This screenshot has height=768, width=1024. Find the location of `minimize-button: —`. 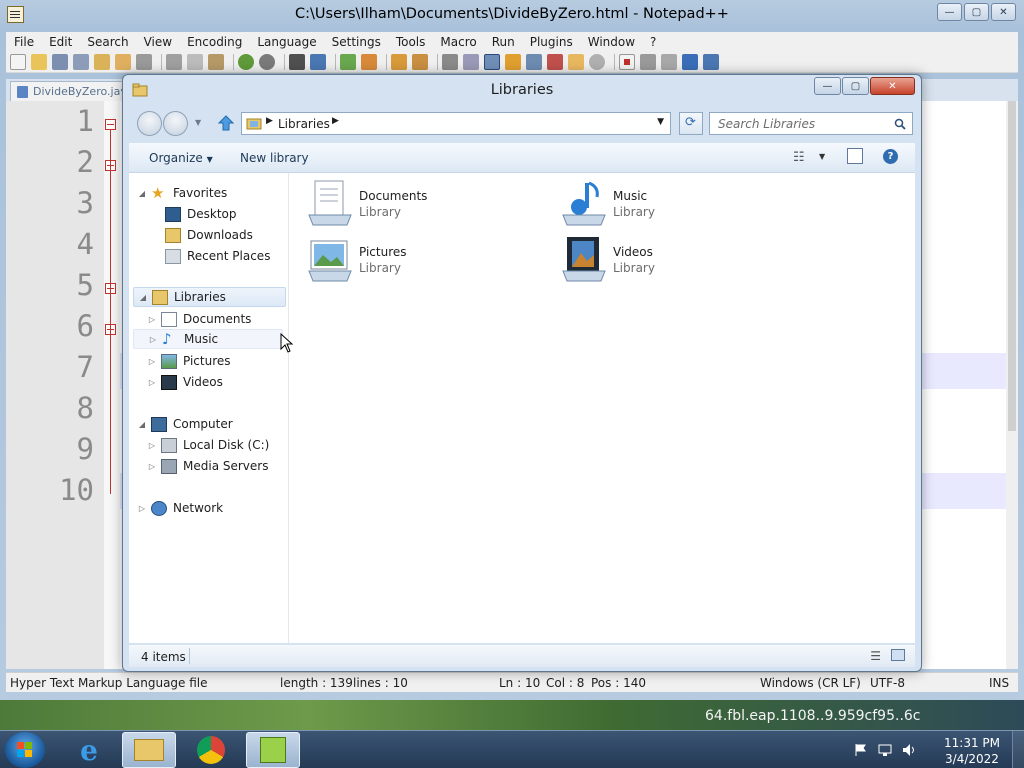

minimize-button: — is located at coordinates (949, 12).